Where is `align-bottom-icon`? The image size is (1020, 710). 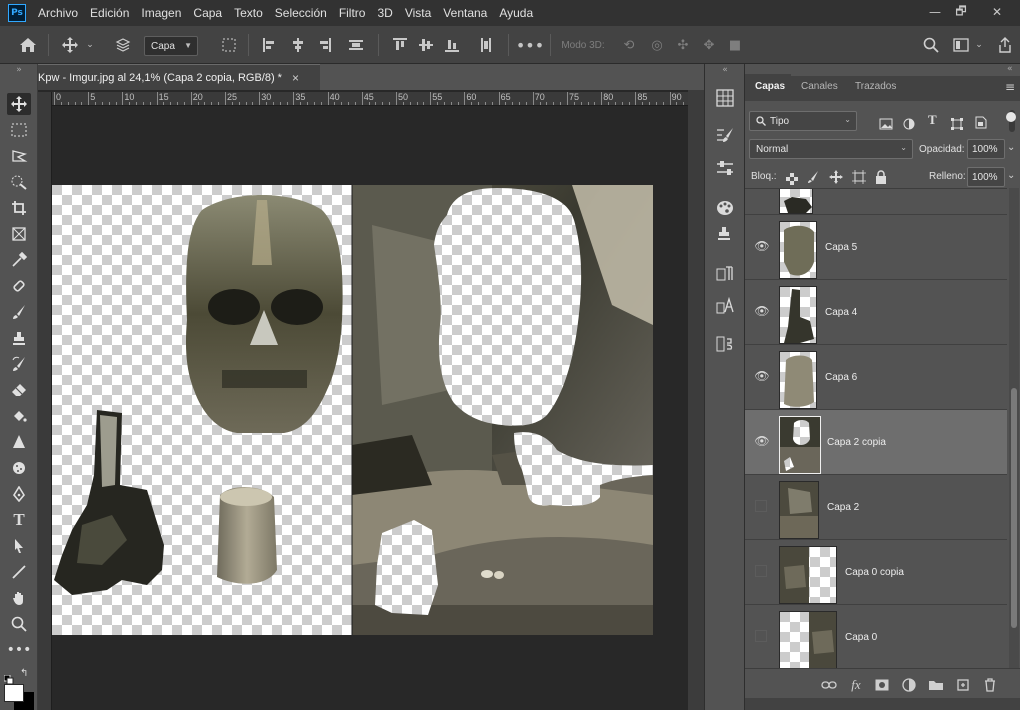 align-bottom-icon is located at coordinates (452, 45).